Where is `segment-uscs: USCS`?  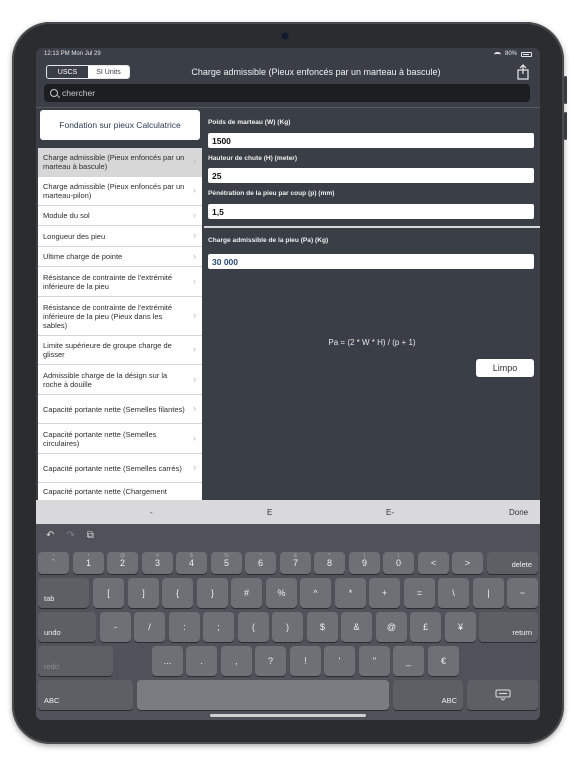 segment-uscs: USCS is located at coordinates (67, 72).